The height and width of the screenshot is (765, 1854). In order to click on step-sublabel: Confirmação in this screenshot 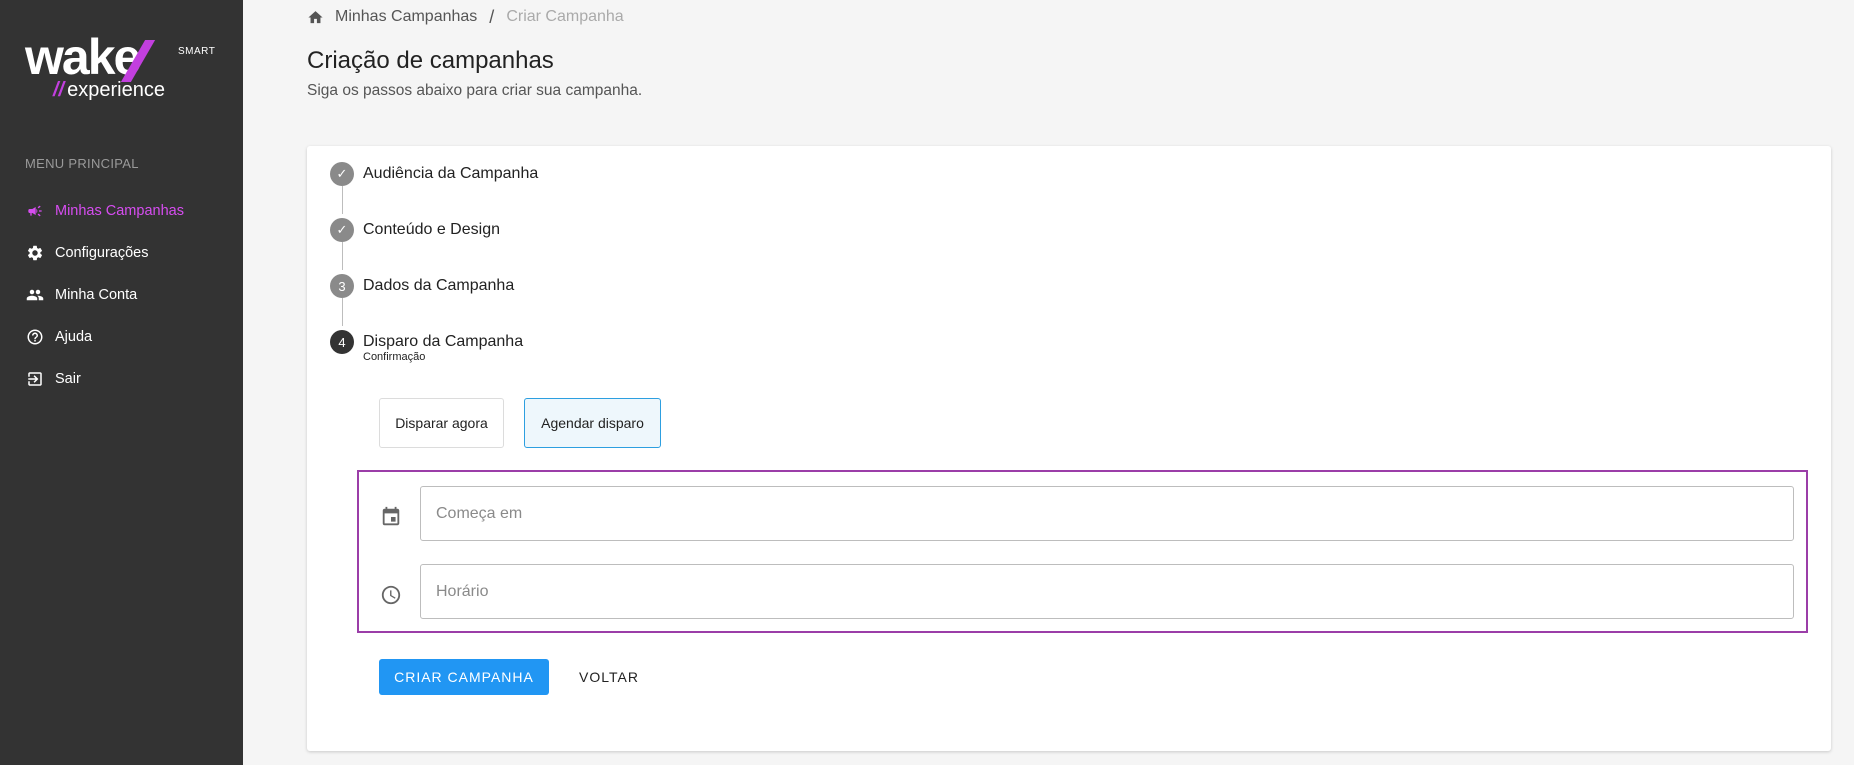, I will do `click(394, 357)`.